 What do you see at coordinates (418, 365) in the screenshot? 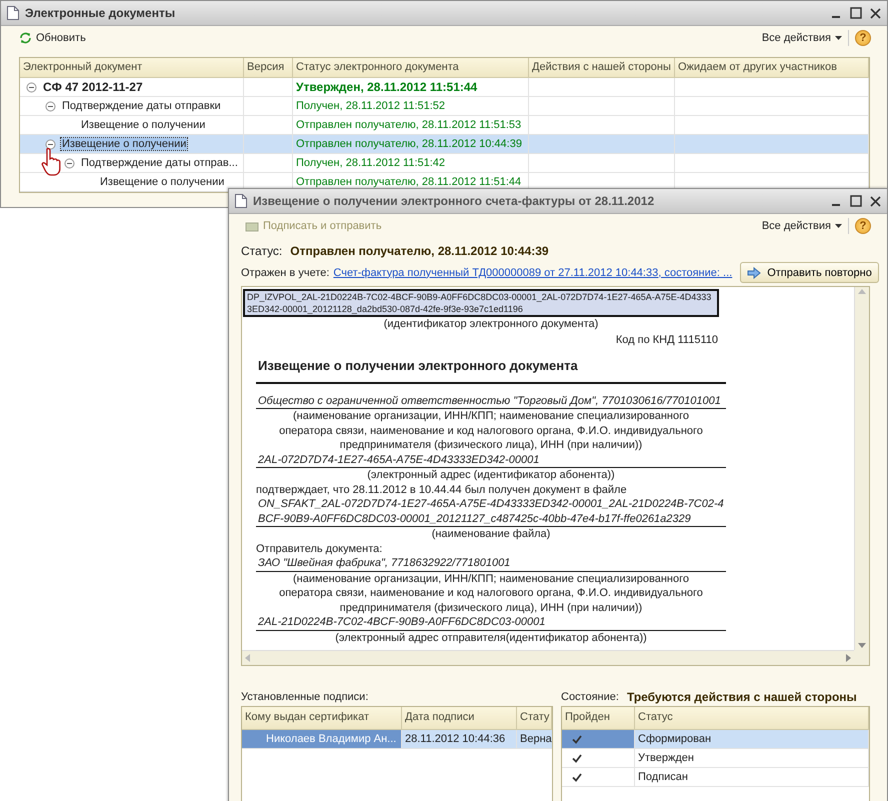
I see `document-title: Извещение о получении электронного документа` at bounding box center [418, 365].